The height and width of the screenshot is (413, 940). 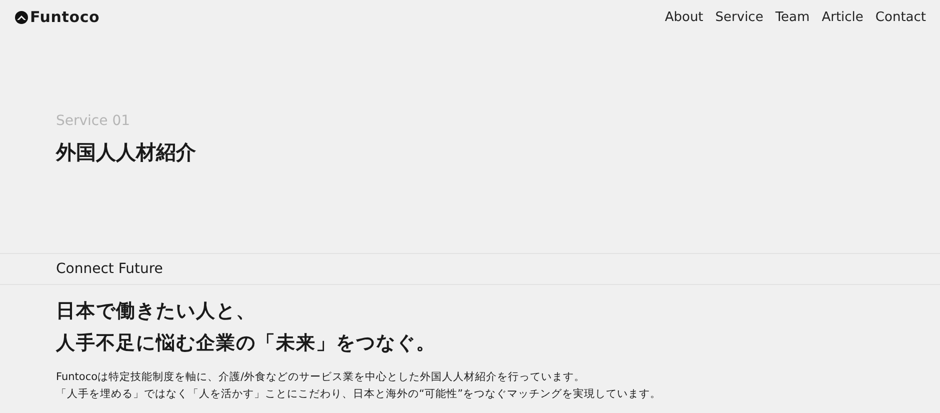 What do you see at coordinates (792, 17) in the screenshot?
I see `nav-link: Team` at bounding box center [792, 17].